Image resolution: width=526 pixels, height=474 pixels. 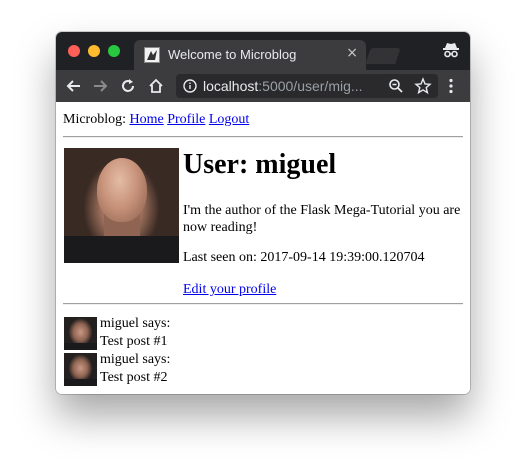 I want to click on window-minimize-button, so click(x=94, y=51).